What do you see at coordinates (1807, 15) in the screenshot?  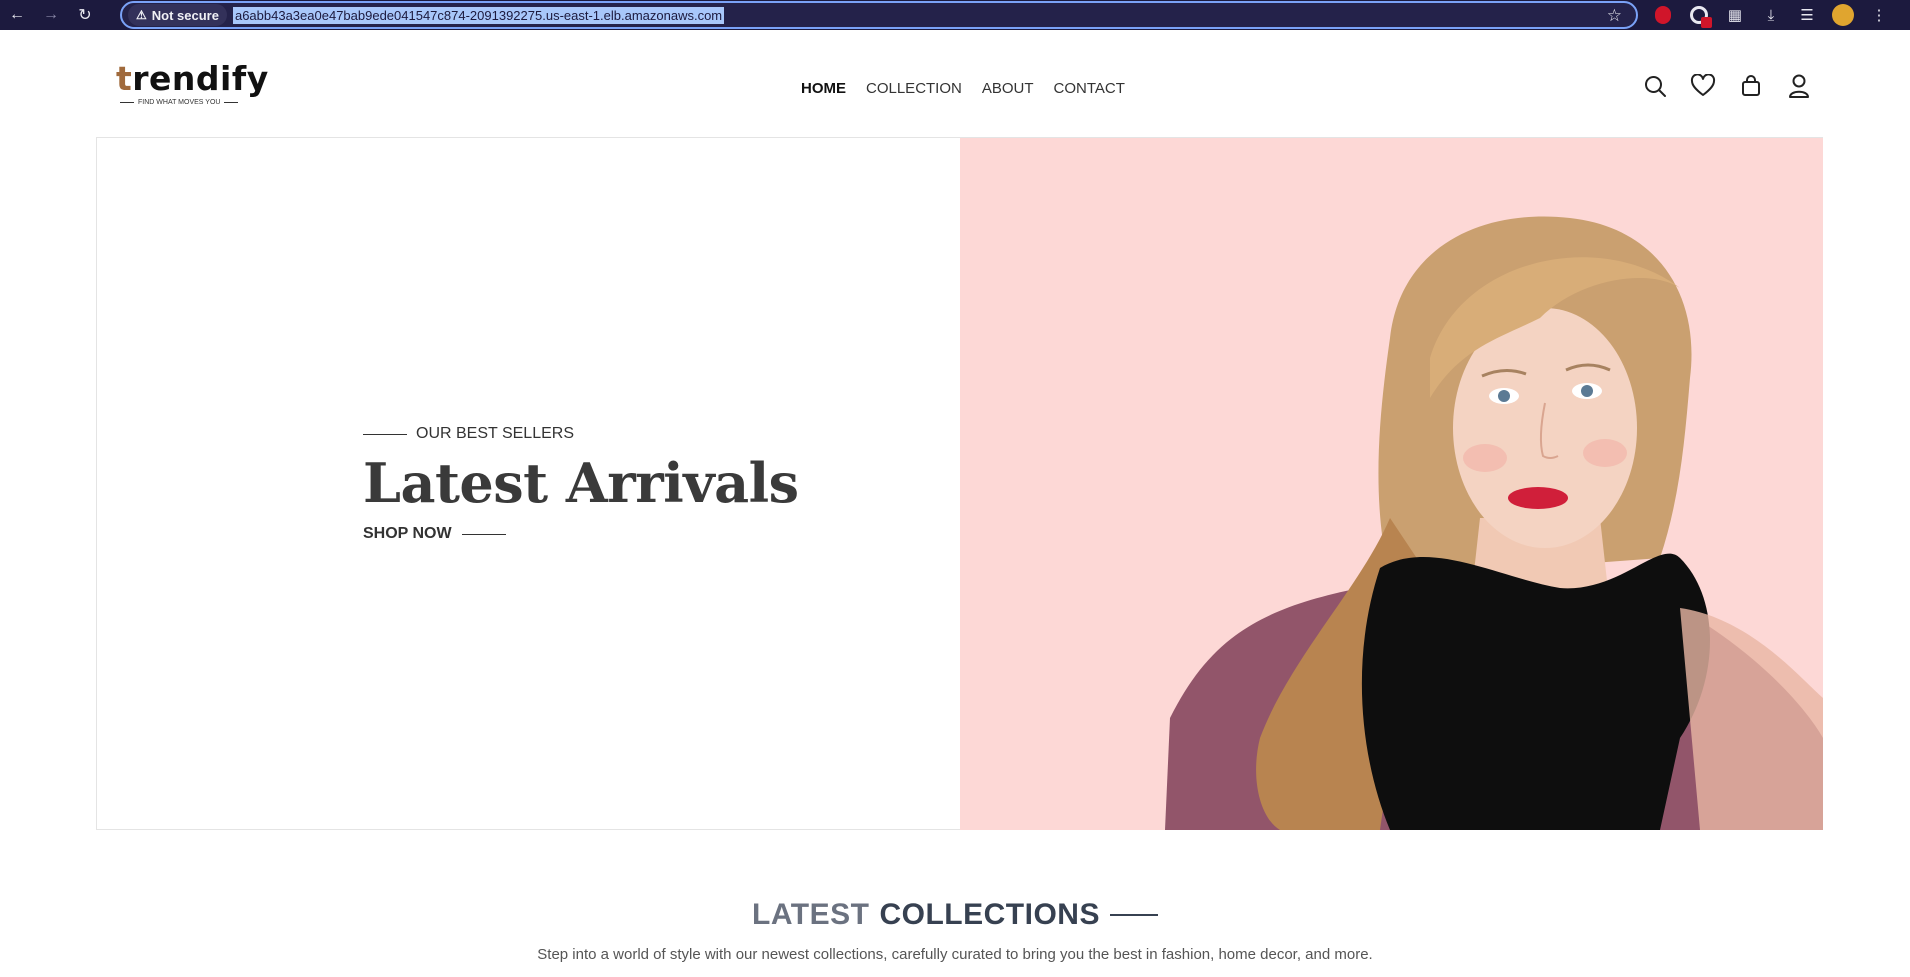 I see `media-queue-icon: ☰` at bounding box center [1807, 15].